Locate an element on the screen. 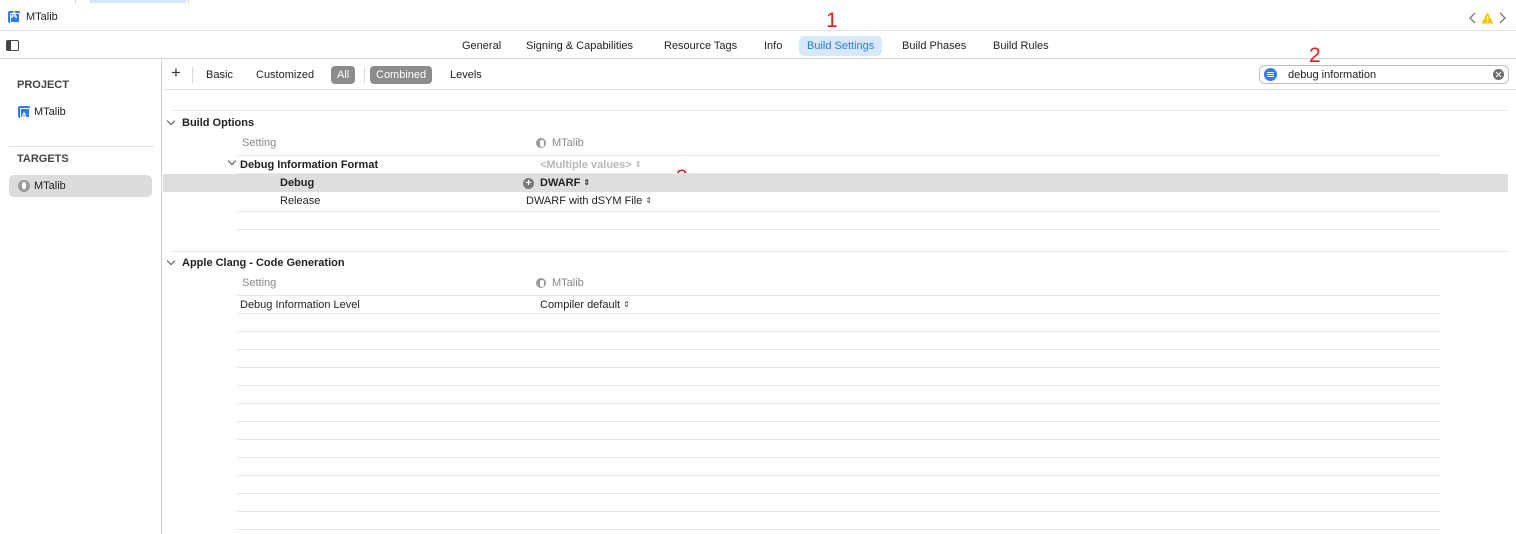 The image size is (1516, 534). multiple-values-label: <Multiple values> ⇕ is located at coordinates (590, 165).